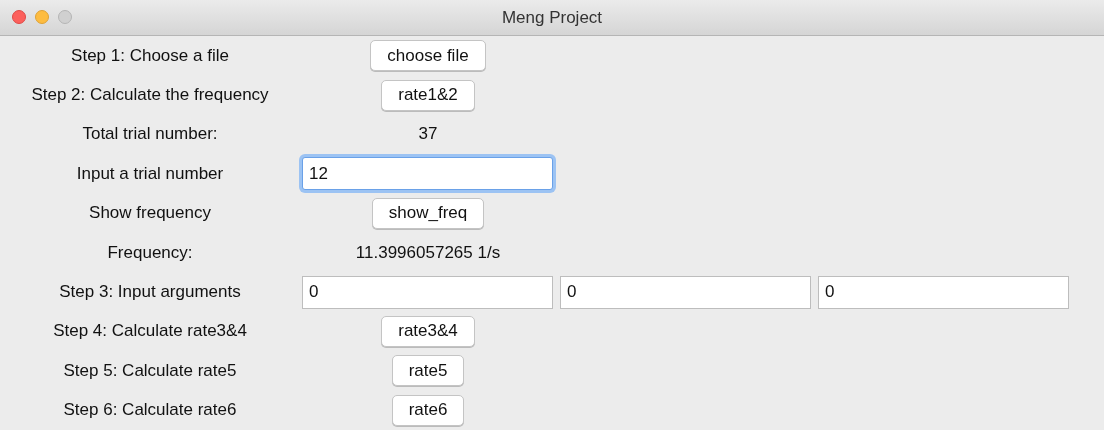  What do you see at coordinates (150, 134) in the screenshot?
I see `row-label: Total trial number:` at bounding box center [150, 134].